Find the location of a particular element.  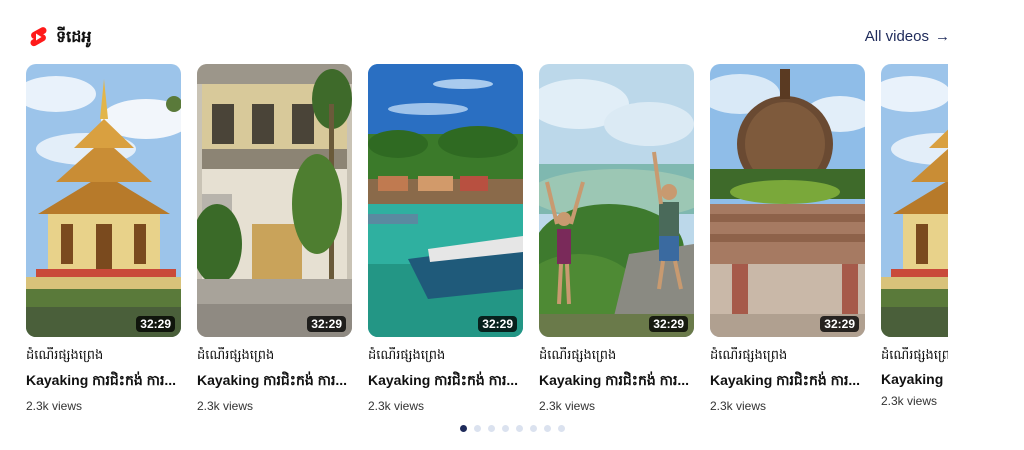

video-card: ដំណើរផ្សងព្រេង Kayaking 2.3k views is located at coordinates (914, 239).